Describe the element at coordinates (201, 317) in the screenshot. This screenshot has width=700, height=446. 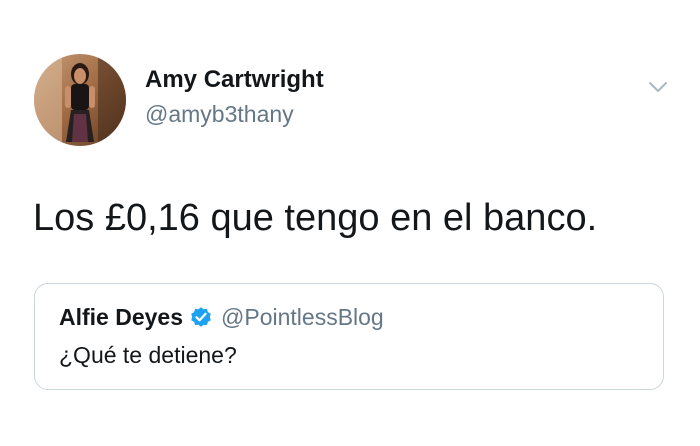
I see `verified-badge-icon` at that location.